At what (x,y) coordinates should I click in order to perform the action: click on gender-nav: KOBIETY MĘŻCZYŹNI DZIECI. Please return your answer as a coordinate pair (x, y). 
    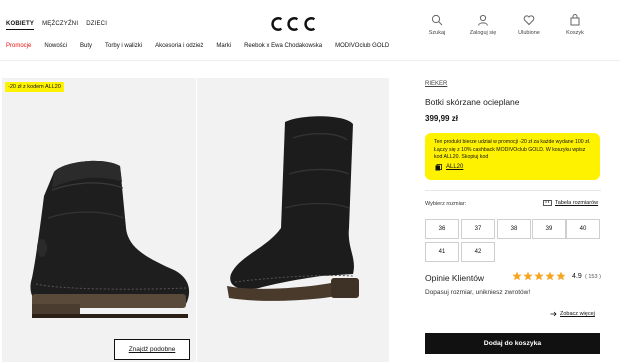
    Looking at the image, I should click on (56, 25).